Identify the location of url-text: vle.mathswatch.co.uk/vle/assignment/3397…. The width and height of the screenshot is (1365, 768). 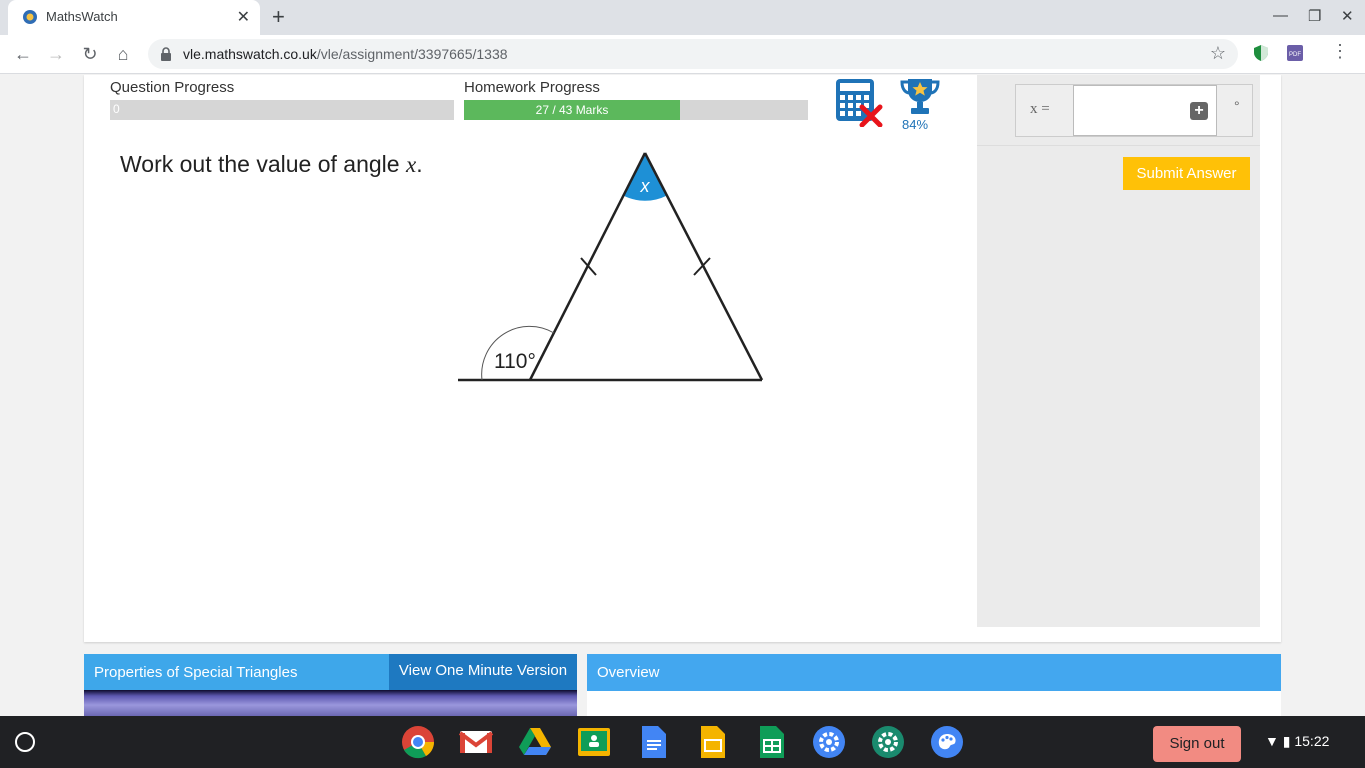
(345, 54).